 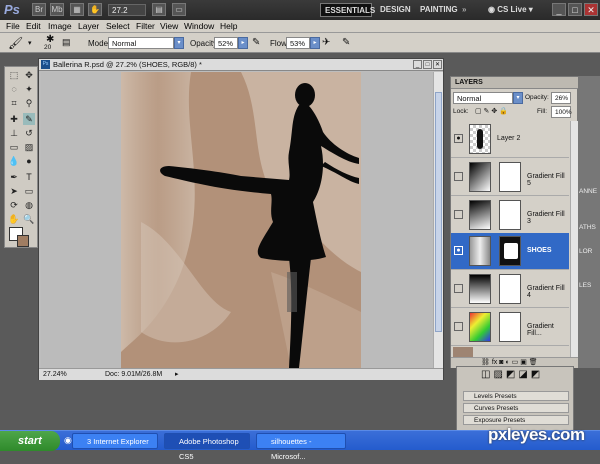 What do you see at coordinates (15, 43) in the screenshot?
I see `brush-tool-icon: 🖌` at bounding box center [15, 43].